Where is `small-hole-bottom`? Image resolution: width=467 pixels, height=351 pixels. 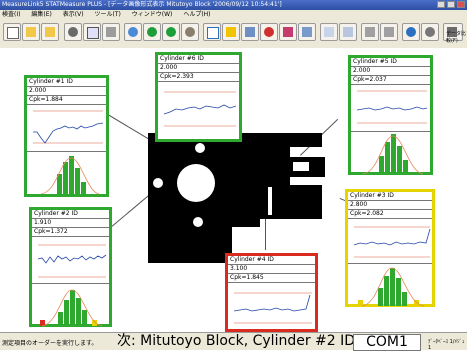
small-hole-bottom is located at coordinates (198, 222).